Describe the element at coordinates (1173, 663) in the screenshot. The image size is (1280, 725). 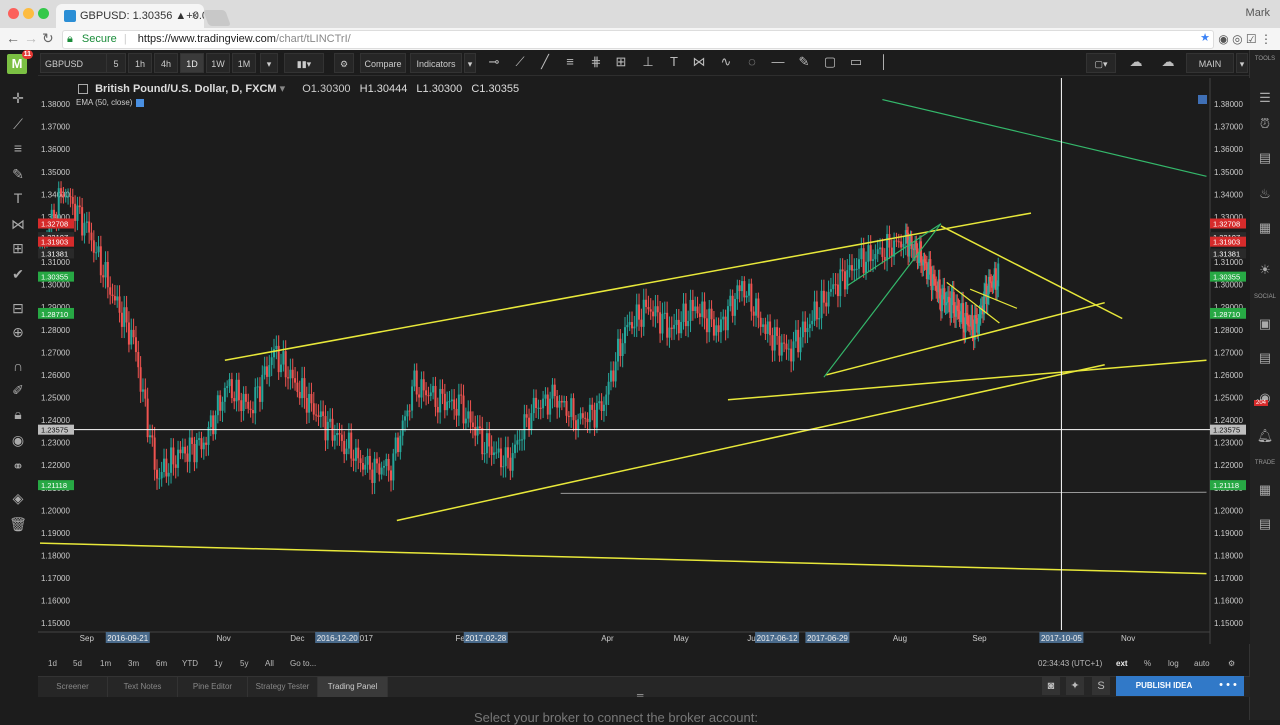
I see `log-scale-toggle: log` at that location.